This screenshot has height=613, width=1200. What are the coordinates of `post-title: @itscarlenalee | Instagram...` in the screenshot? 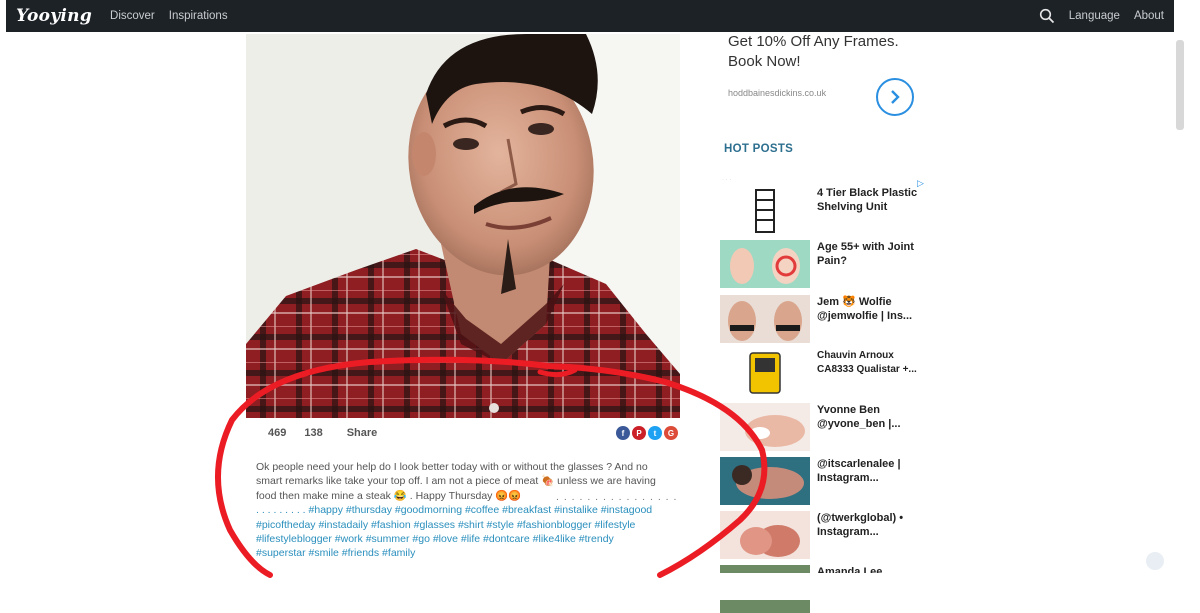 It's located at (872, 481).